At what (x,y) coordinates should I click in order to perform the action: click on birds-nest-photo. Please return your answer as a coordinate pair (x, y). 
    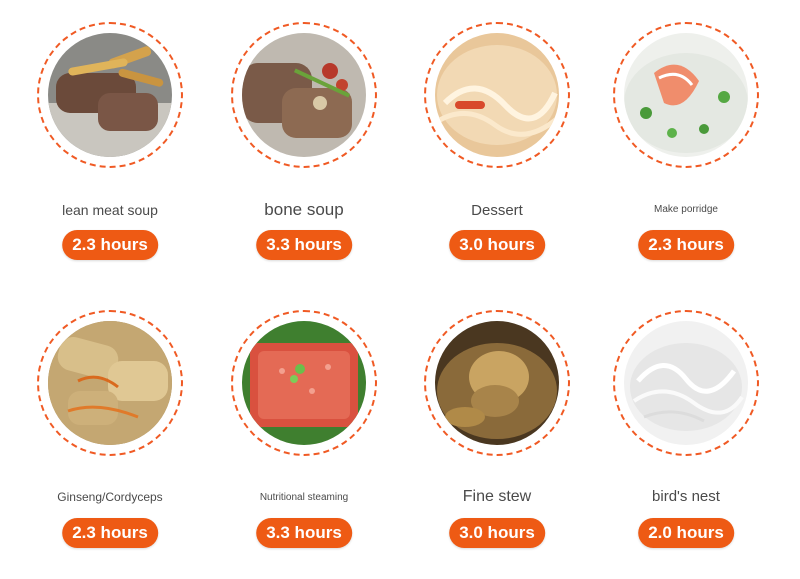
    Looking at the image, I should click on (686, 383).